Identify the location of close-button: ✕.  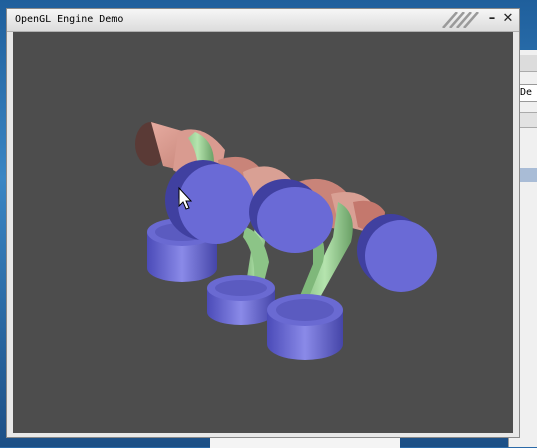
(508, 19).